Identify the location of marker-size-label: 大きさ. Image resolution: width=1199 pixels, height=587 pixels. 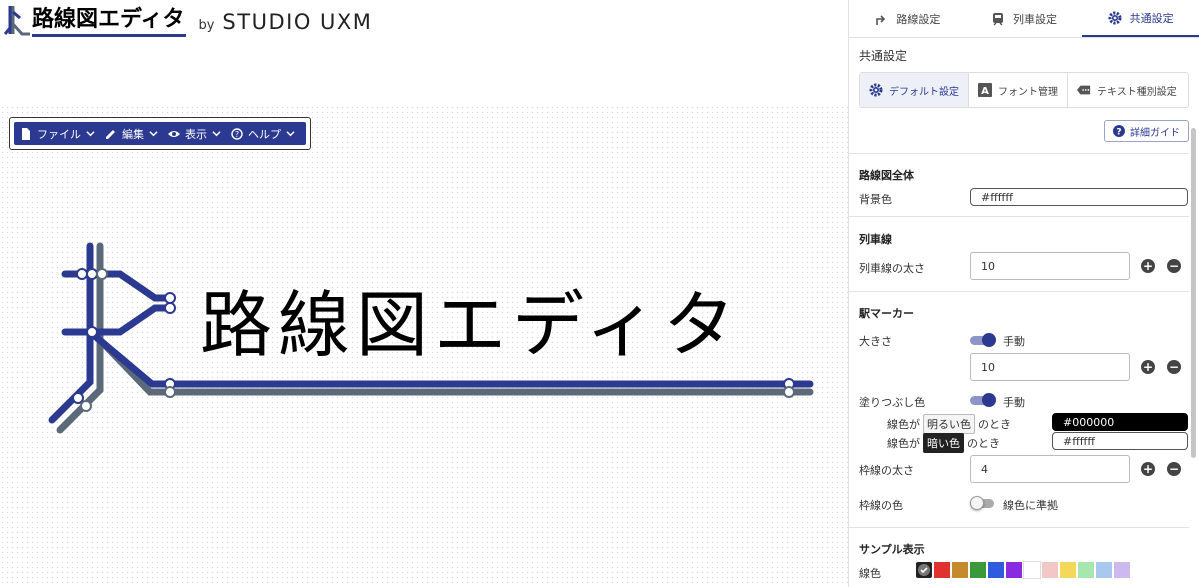
(875, 341).